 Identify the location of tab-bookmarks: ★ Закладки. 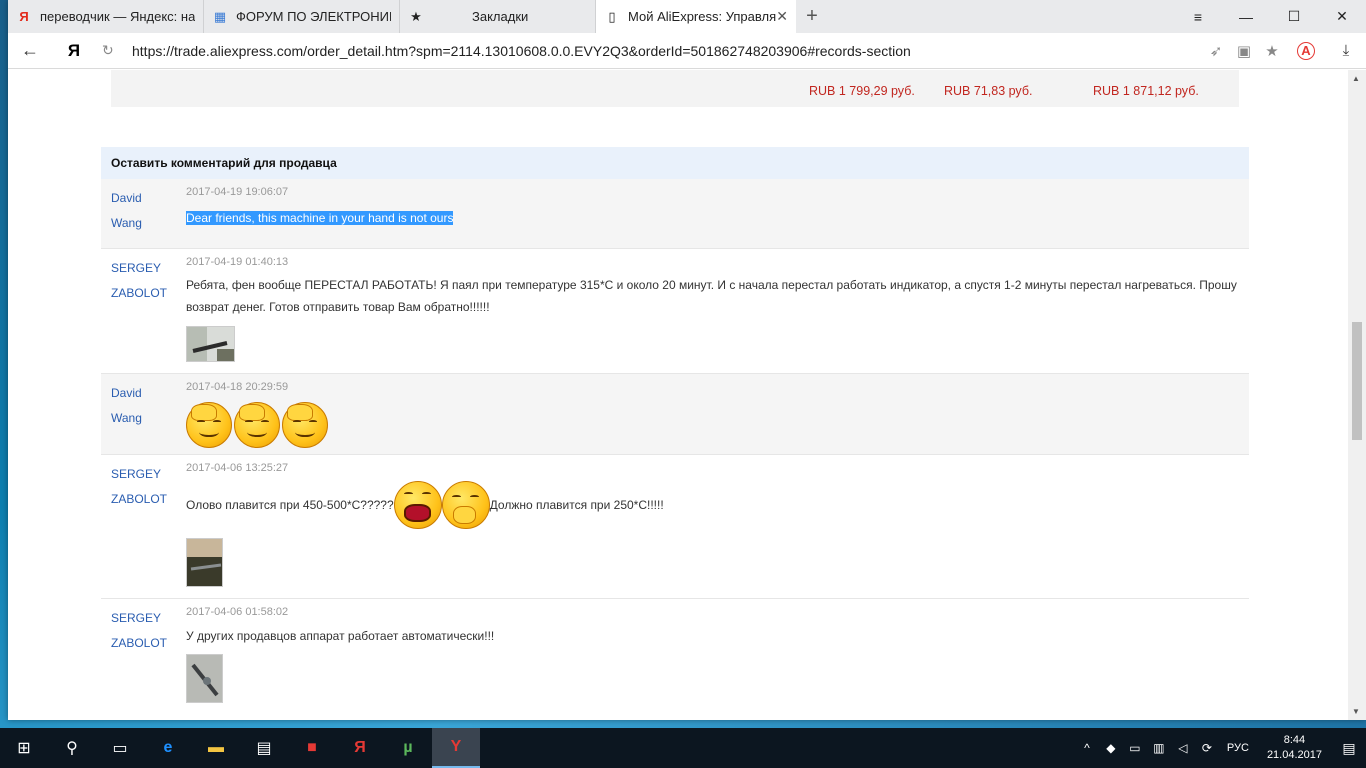
(498, 16).